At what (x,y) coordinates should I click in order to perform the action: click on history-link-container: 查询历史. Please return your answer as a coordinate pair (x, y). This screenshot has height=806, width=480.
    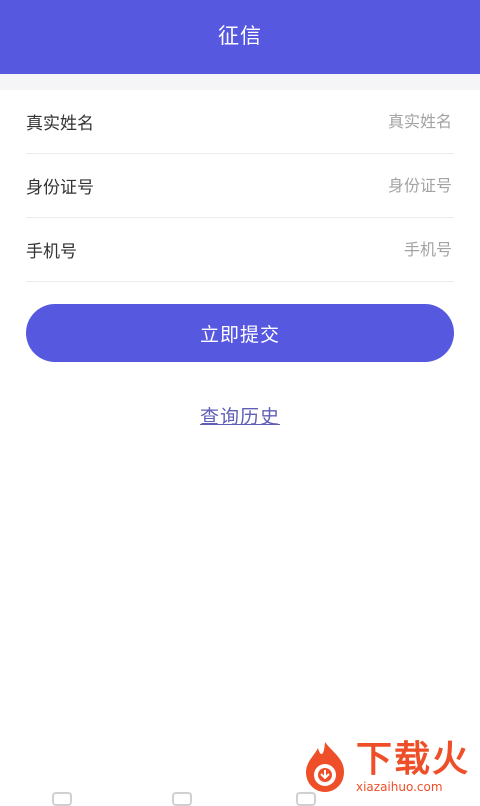
    Looking at the image, I should click on (240, 415).